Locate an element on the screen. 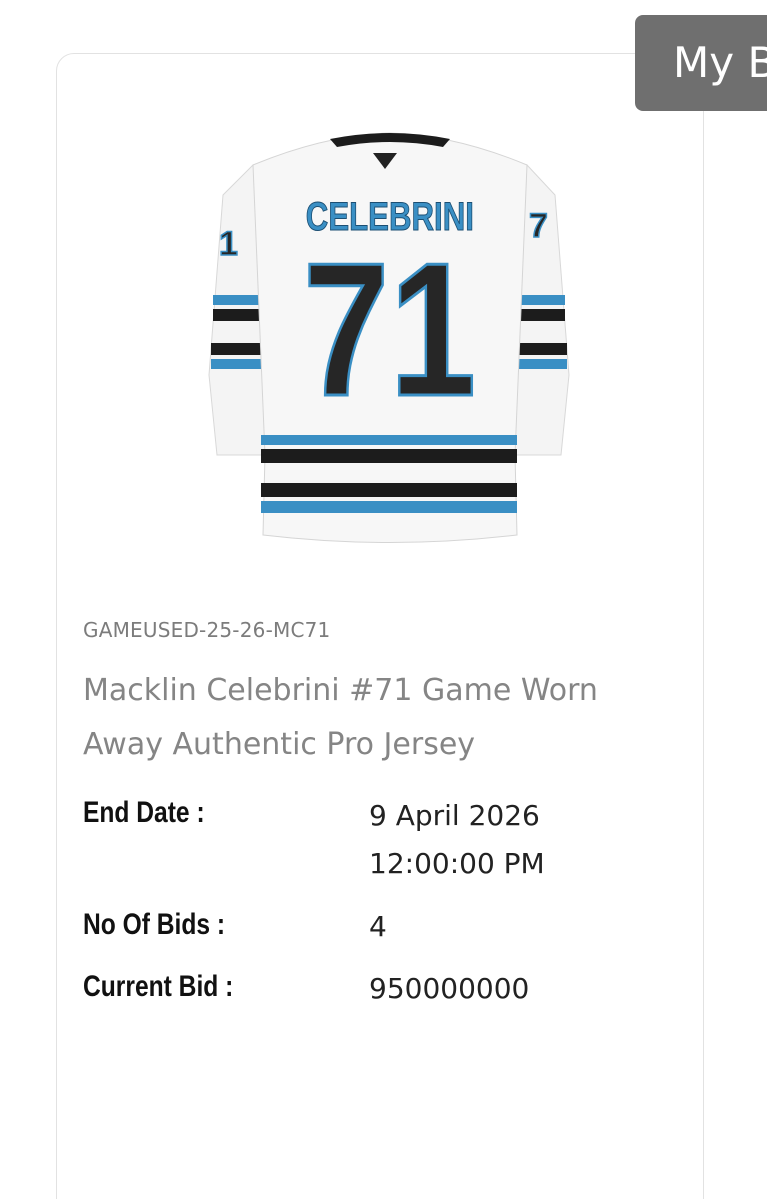 This screenshot has height=1199, width=767. jersey-number: 71 is located at coordinates (389, 329).